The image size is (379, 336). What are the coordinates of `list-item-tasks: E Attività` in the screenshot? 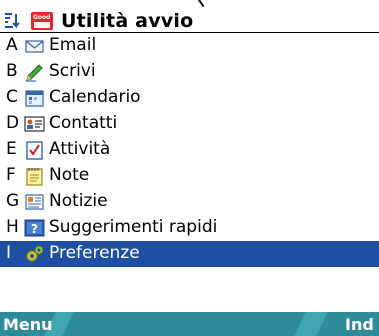 It's located at (189, 150).